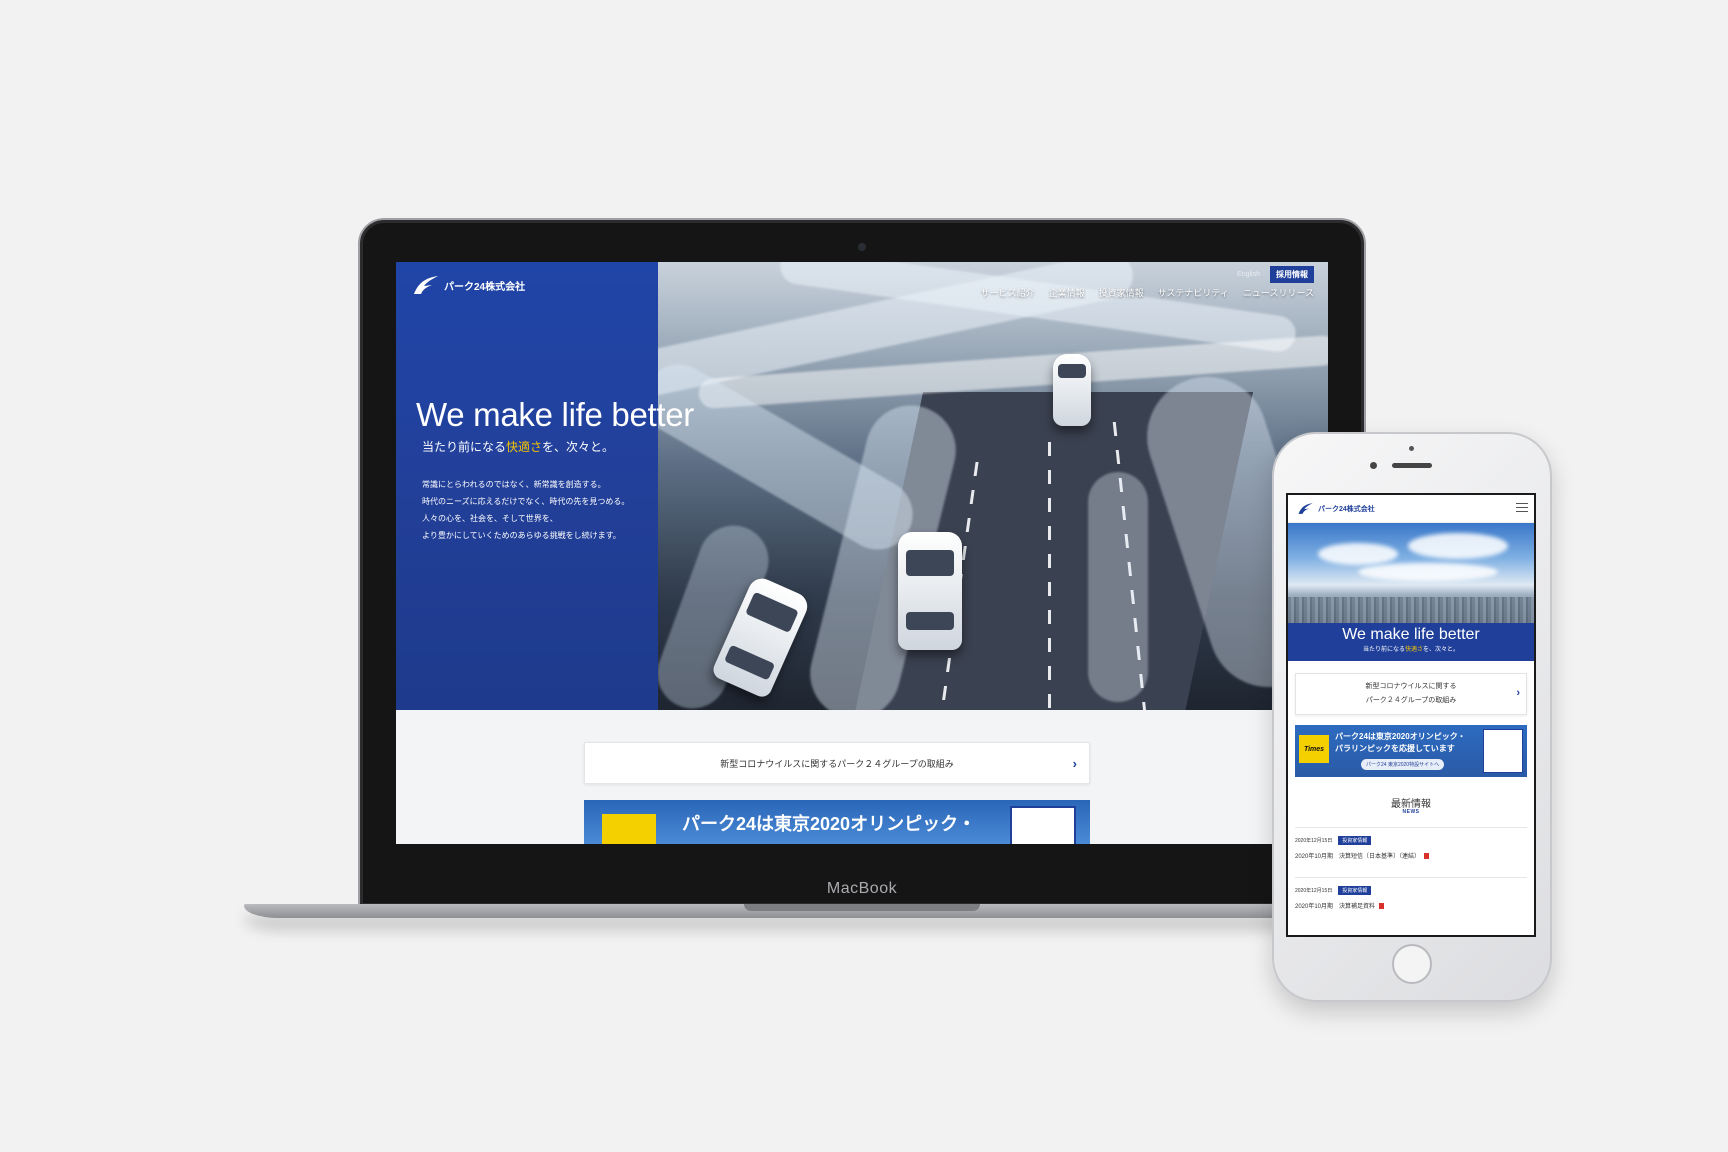  I want to click on olympic-banner: パーク24は東京2020オリンピック・, so click(837, 822).